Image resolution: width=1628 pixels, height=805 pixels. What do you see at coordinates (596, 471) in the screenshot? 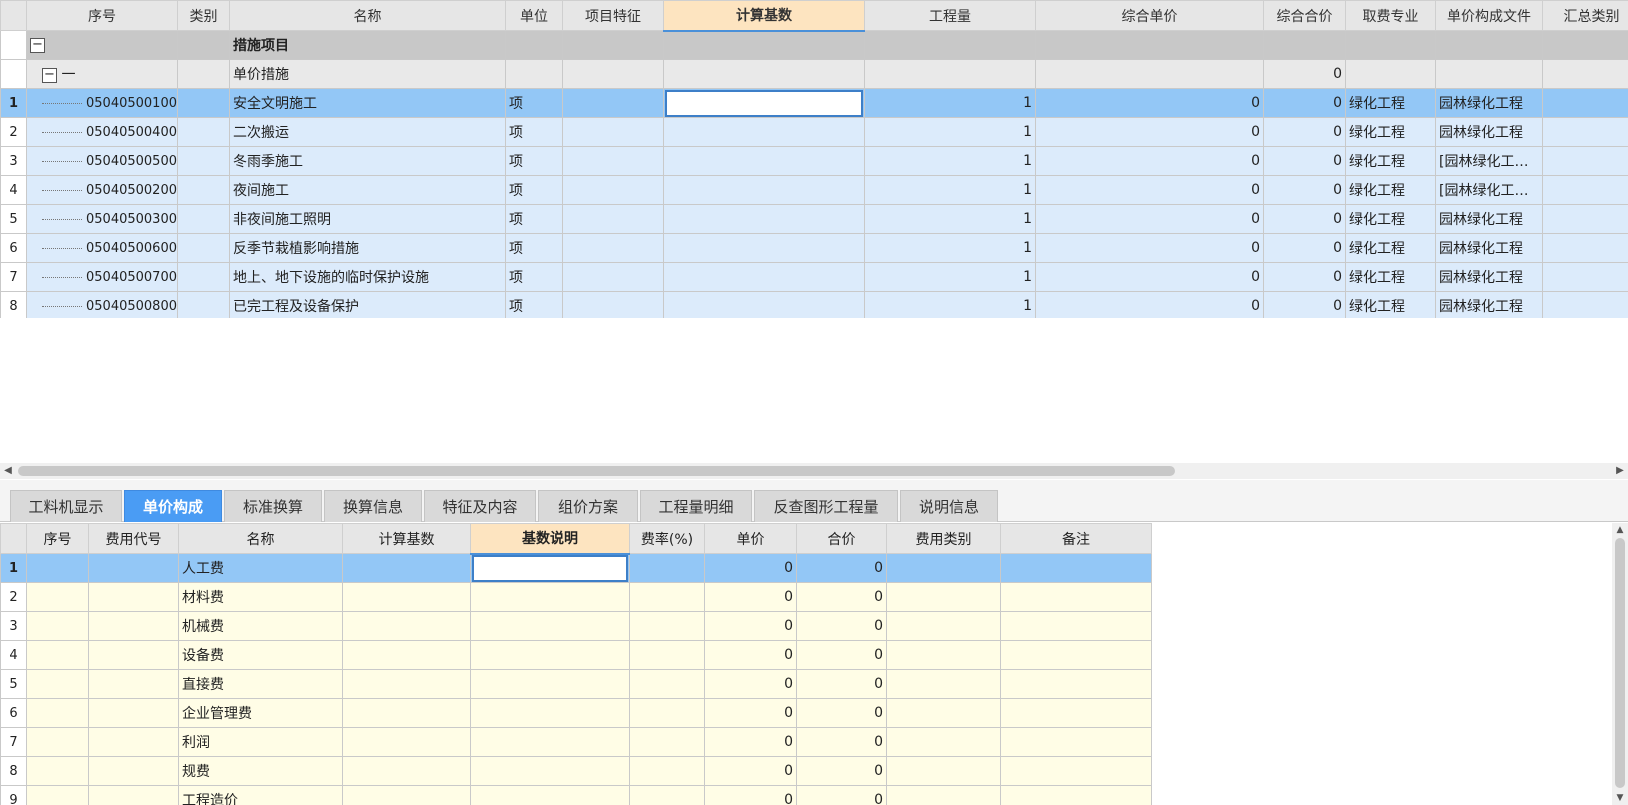
I see `horizontal-scroll-thumb` at bounding box center [596, 471].